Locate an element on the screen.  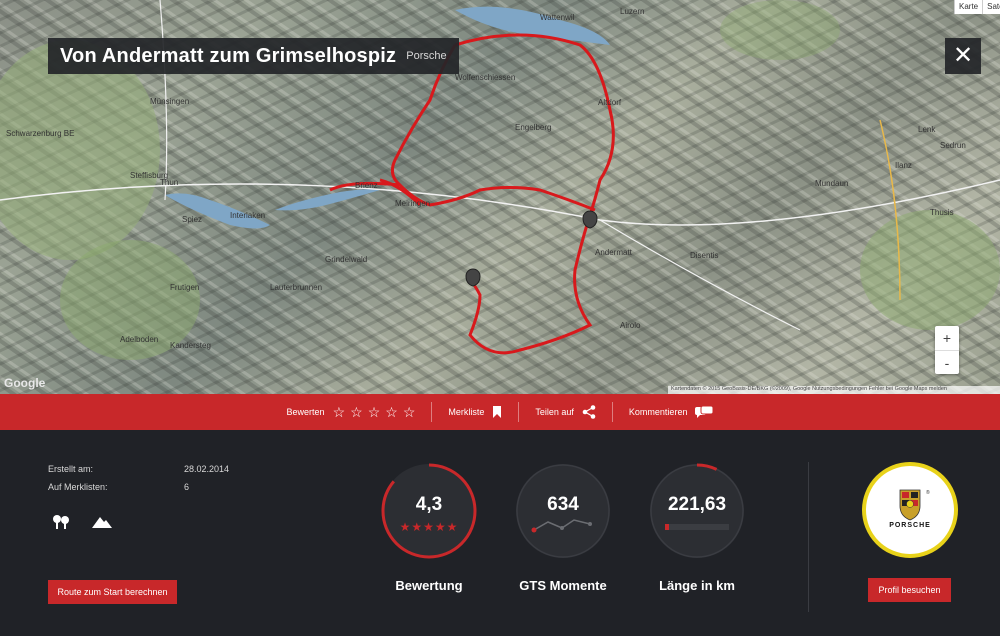
place-label: Kandersteg is located at coordinates (190, 345).